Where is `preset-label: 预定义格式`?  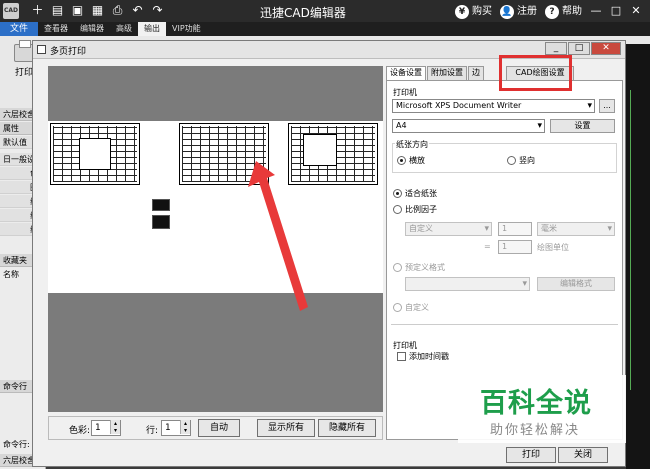 preset-label: 预定义格式 is located at coordinates (425, 267).